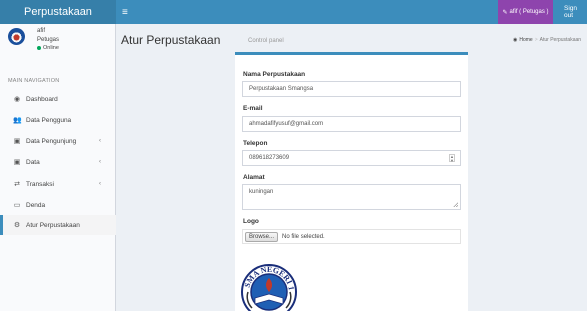  Describe the element at coordinates (36, 205) in the screenshot. I see `sidebar-item-label: Denda` at that location.